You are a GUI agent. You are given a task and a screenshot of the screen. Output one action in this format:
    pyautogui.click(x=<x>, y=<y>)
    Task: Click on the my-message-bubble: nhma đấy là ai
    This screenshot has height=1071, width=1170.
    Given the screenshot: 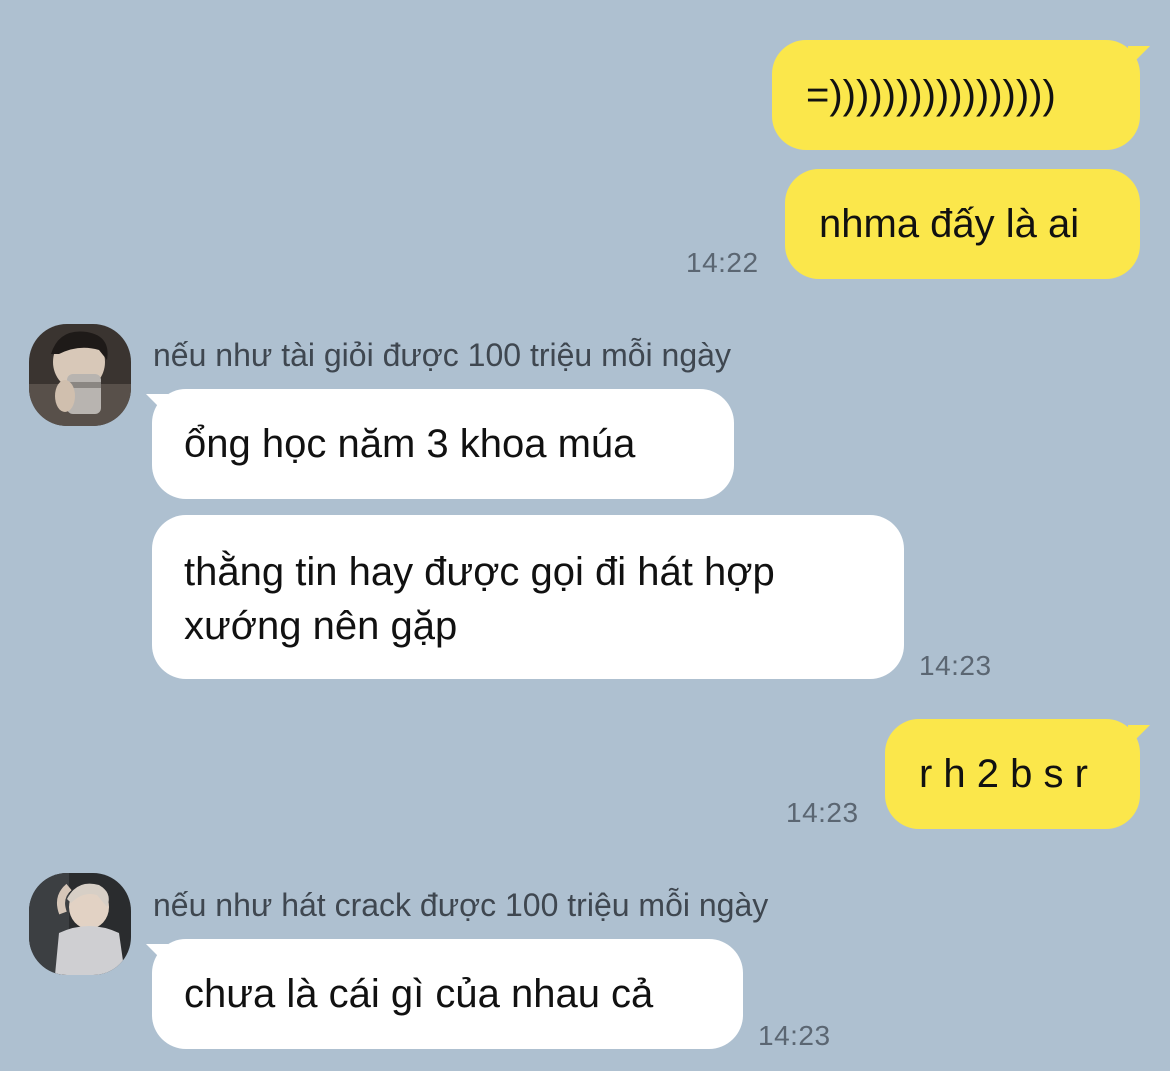 What is the action you would take?
    pyautogui.click(x=962, y=224)
    